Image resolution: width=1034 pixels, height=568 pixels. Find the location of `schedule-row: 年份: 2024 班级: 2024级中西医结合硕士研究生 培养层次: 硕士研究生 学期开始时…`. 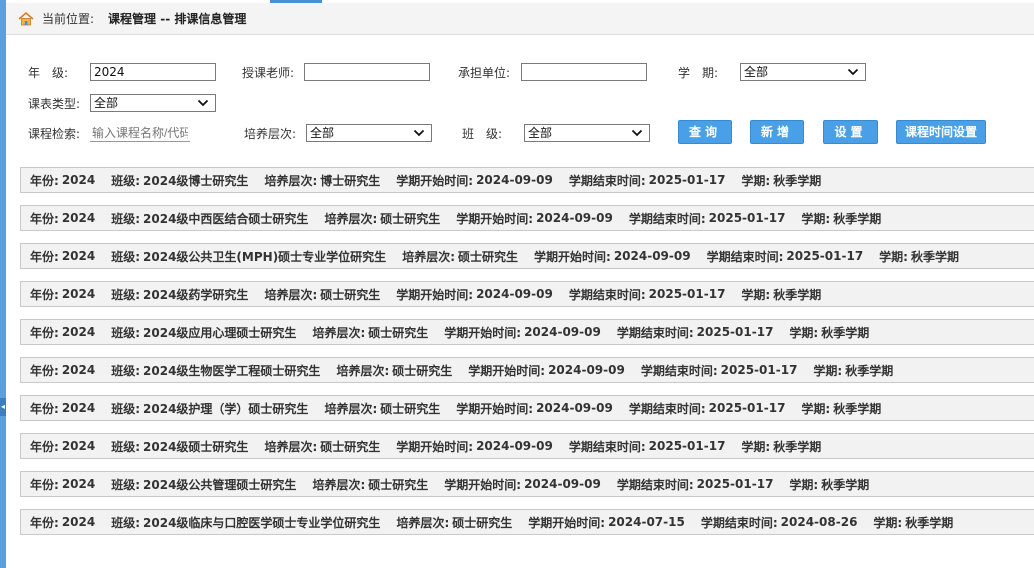

schedule-row: 年份: 2024 班级: 2024级中西医结合硕士研究生 培养层次: 硕士研究生 学期开始时… is located at coordinates (527, 218).